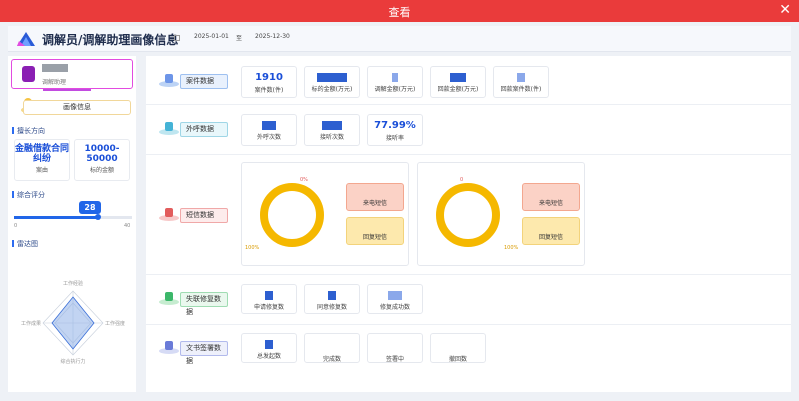 The image size is (799, 401). I want to click on date-separator: 至, so click(239, 38).